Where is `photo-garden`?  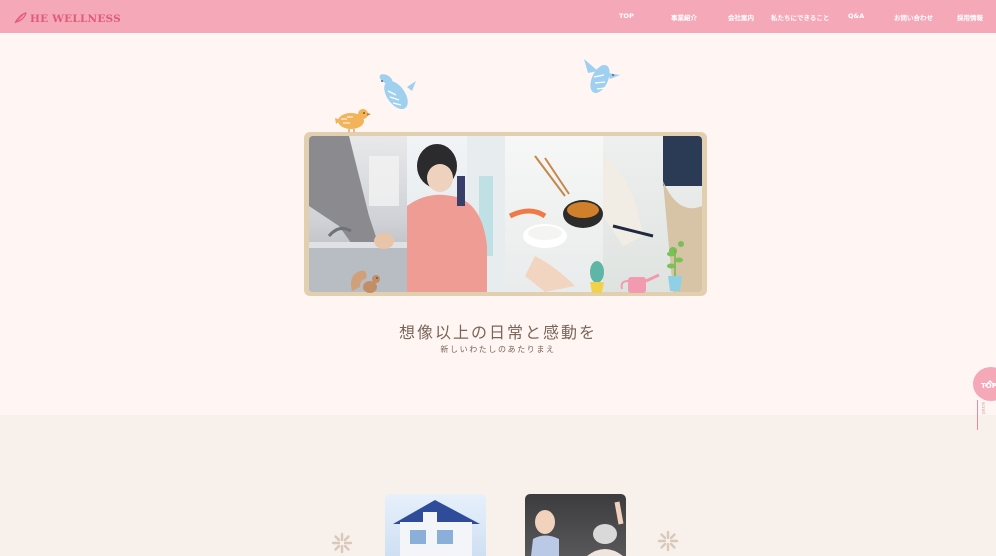 photo-garden is located at coordinates (652, 214).